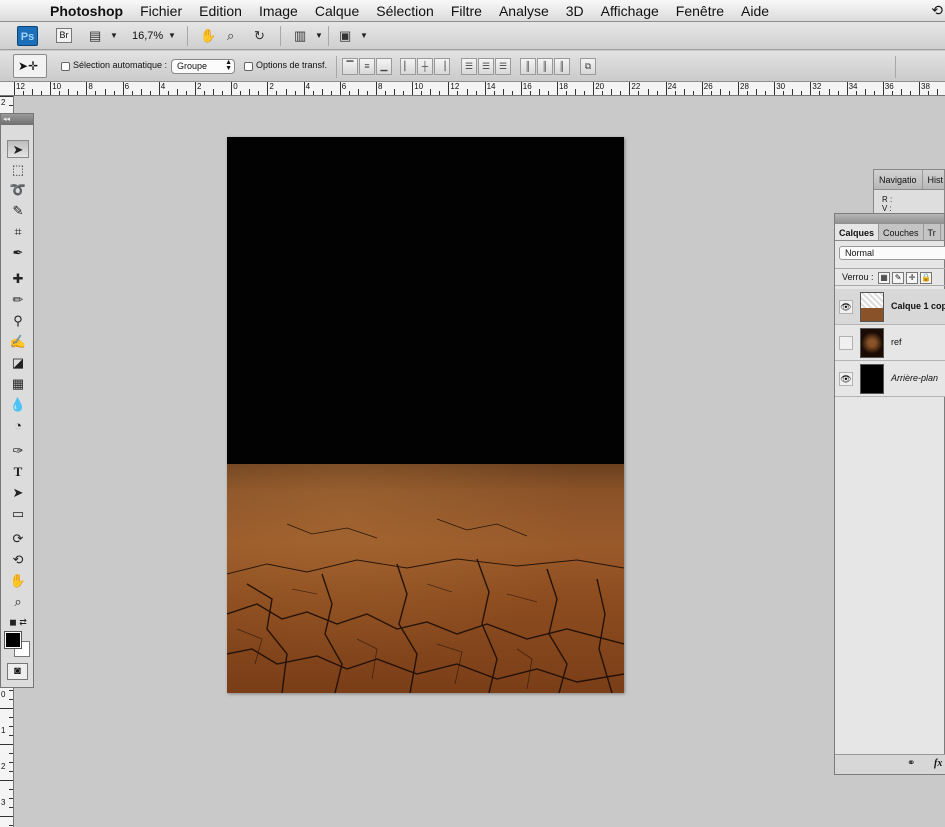 This screenshot has height=827, width=945. What do you see at coordinates (18, 539) in the screenshot?
I see `3d-rotate-tool-icon: ⟳` at bounding box center [18, 539].